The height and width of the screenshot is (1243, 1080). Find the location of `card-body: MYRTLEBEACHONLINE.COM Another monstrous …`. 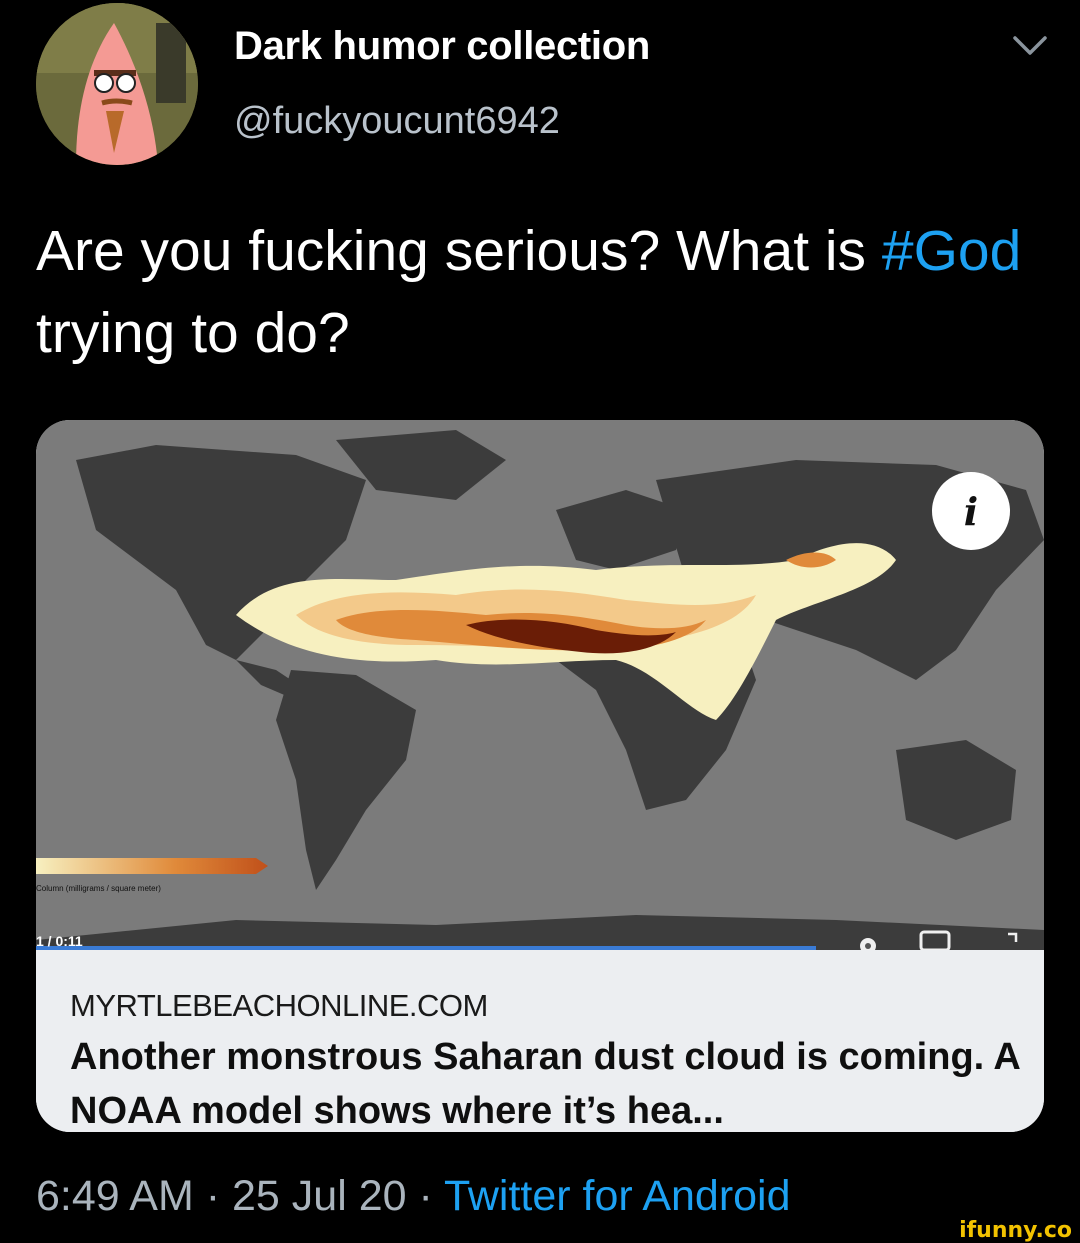

card-body: MYRTLEBEACHONLINE.COM Another monstrous … is located at coordinates (540, 1041).